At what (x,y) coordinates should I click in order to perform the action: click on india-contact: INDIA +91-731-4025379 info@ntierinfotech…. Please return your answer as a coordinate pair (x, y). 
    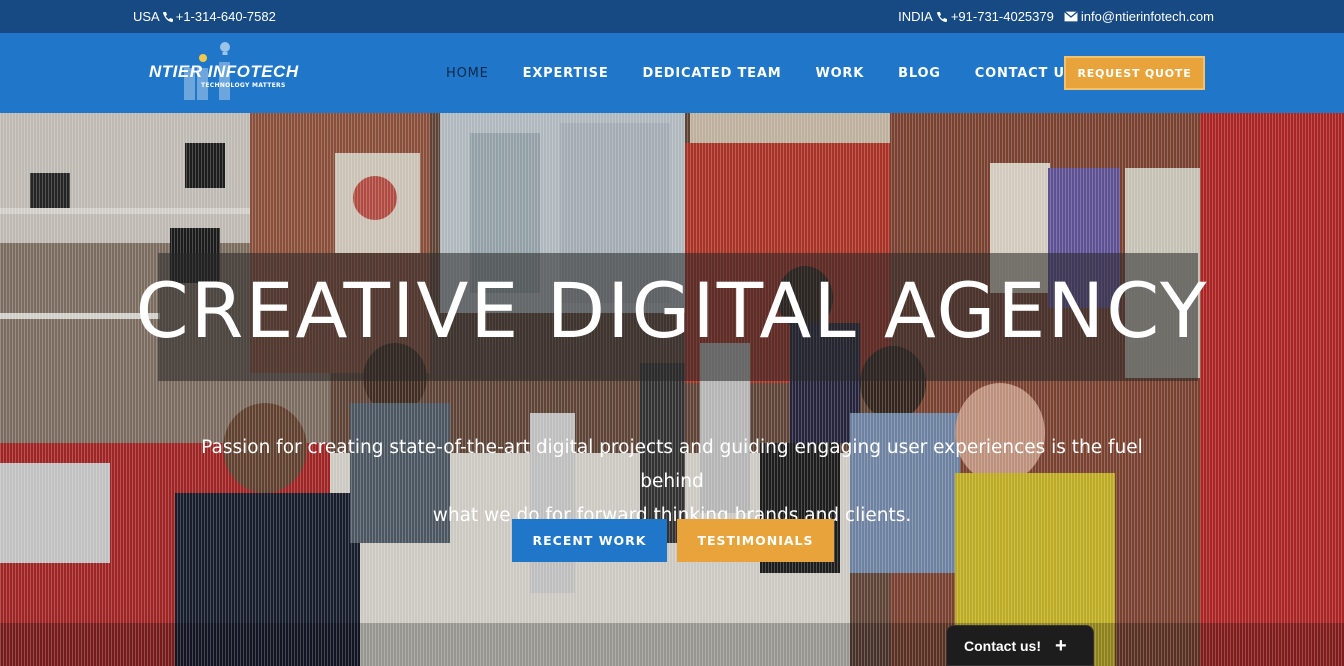
    Looking at the image, I should click on (1056, 16).